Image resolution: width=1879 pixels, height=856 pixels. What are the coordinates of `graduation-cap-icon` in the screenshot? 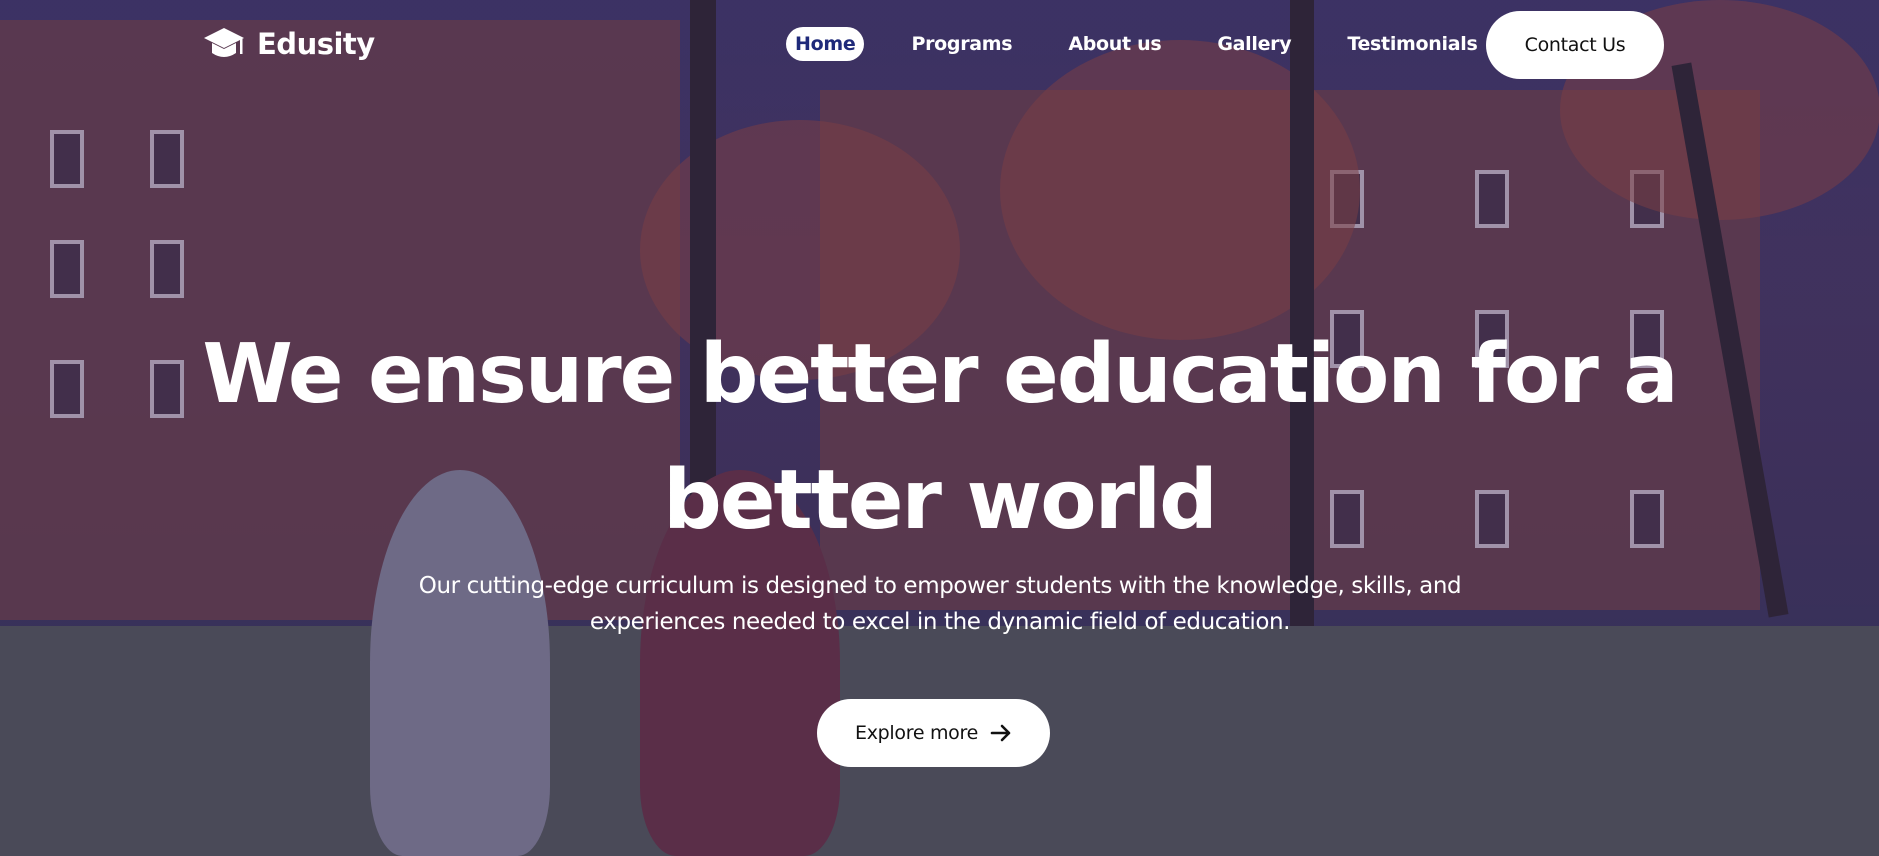 It's located at (224, 42).